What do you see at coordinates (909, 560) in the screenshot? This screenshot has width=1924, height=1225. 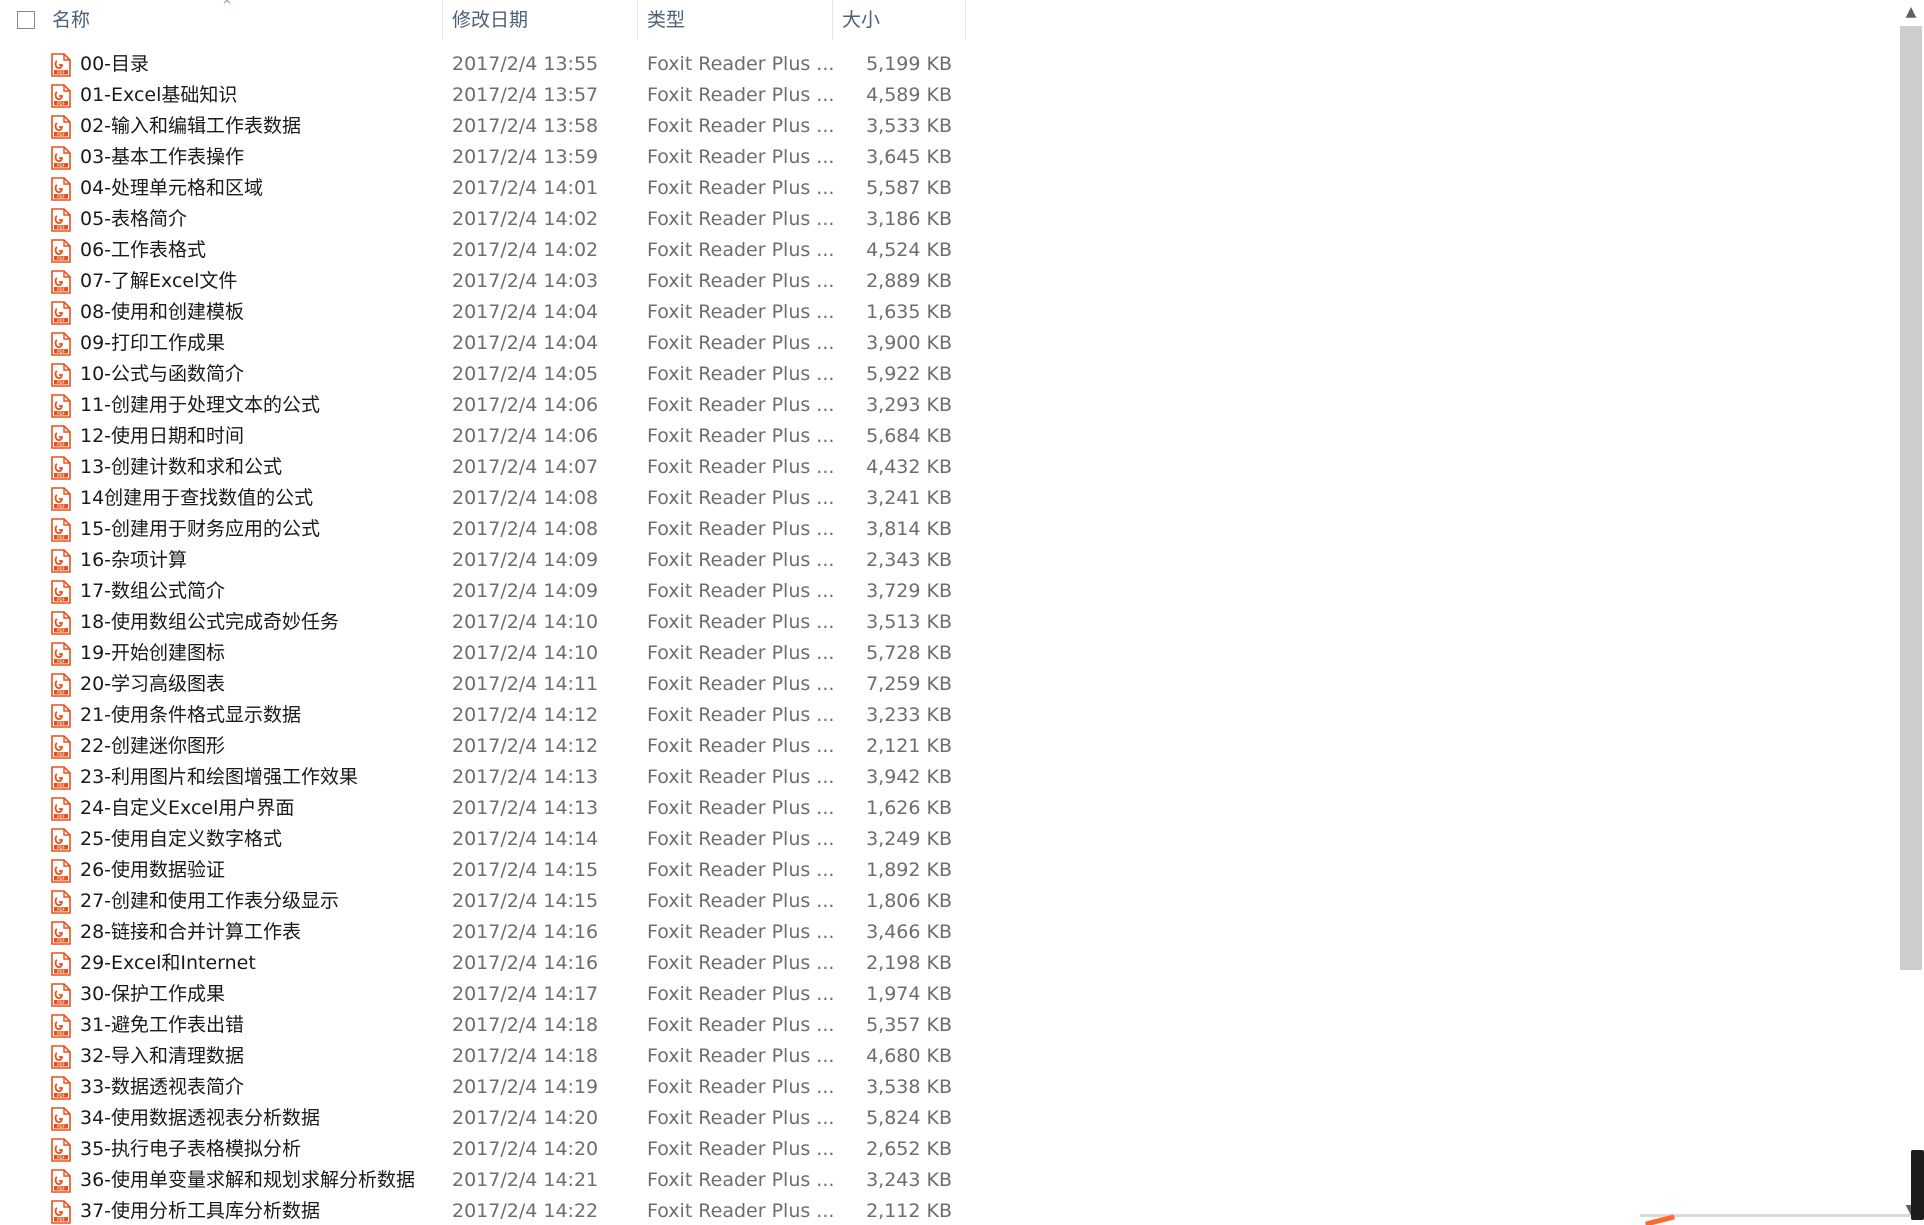 I see `file-size: 2,343 KB` at bounding box center [909, 560].